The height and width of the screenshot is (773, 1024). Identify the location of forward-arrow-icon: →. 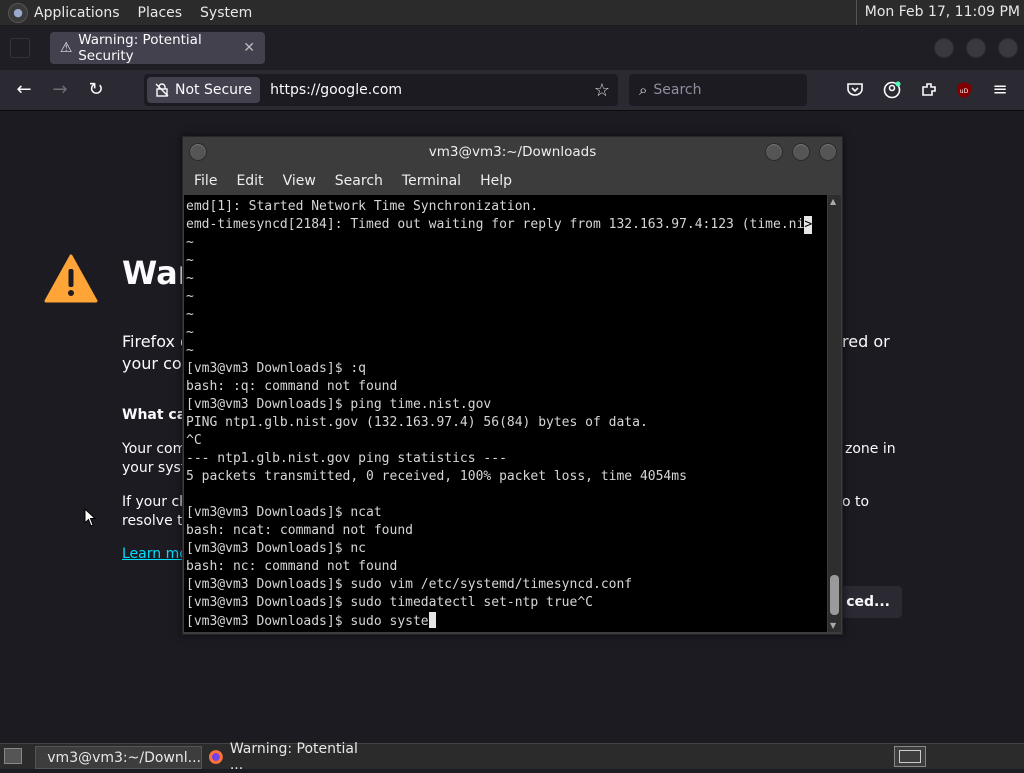
(60, 90).